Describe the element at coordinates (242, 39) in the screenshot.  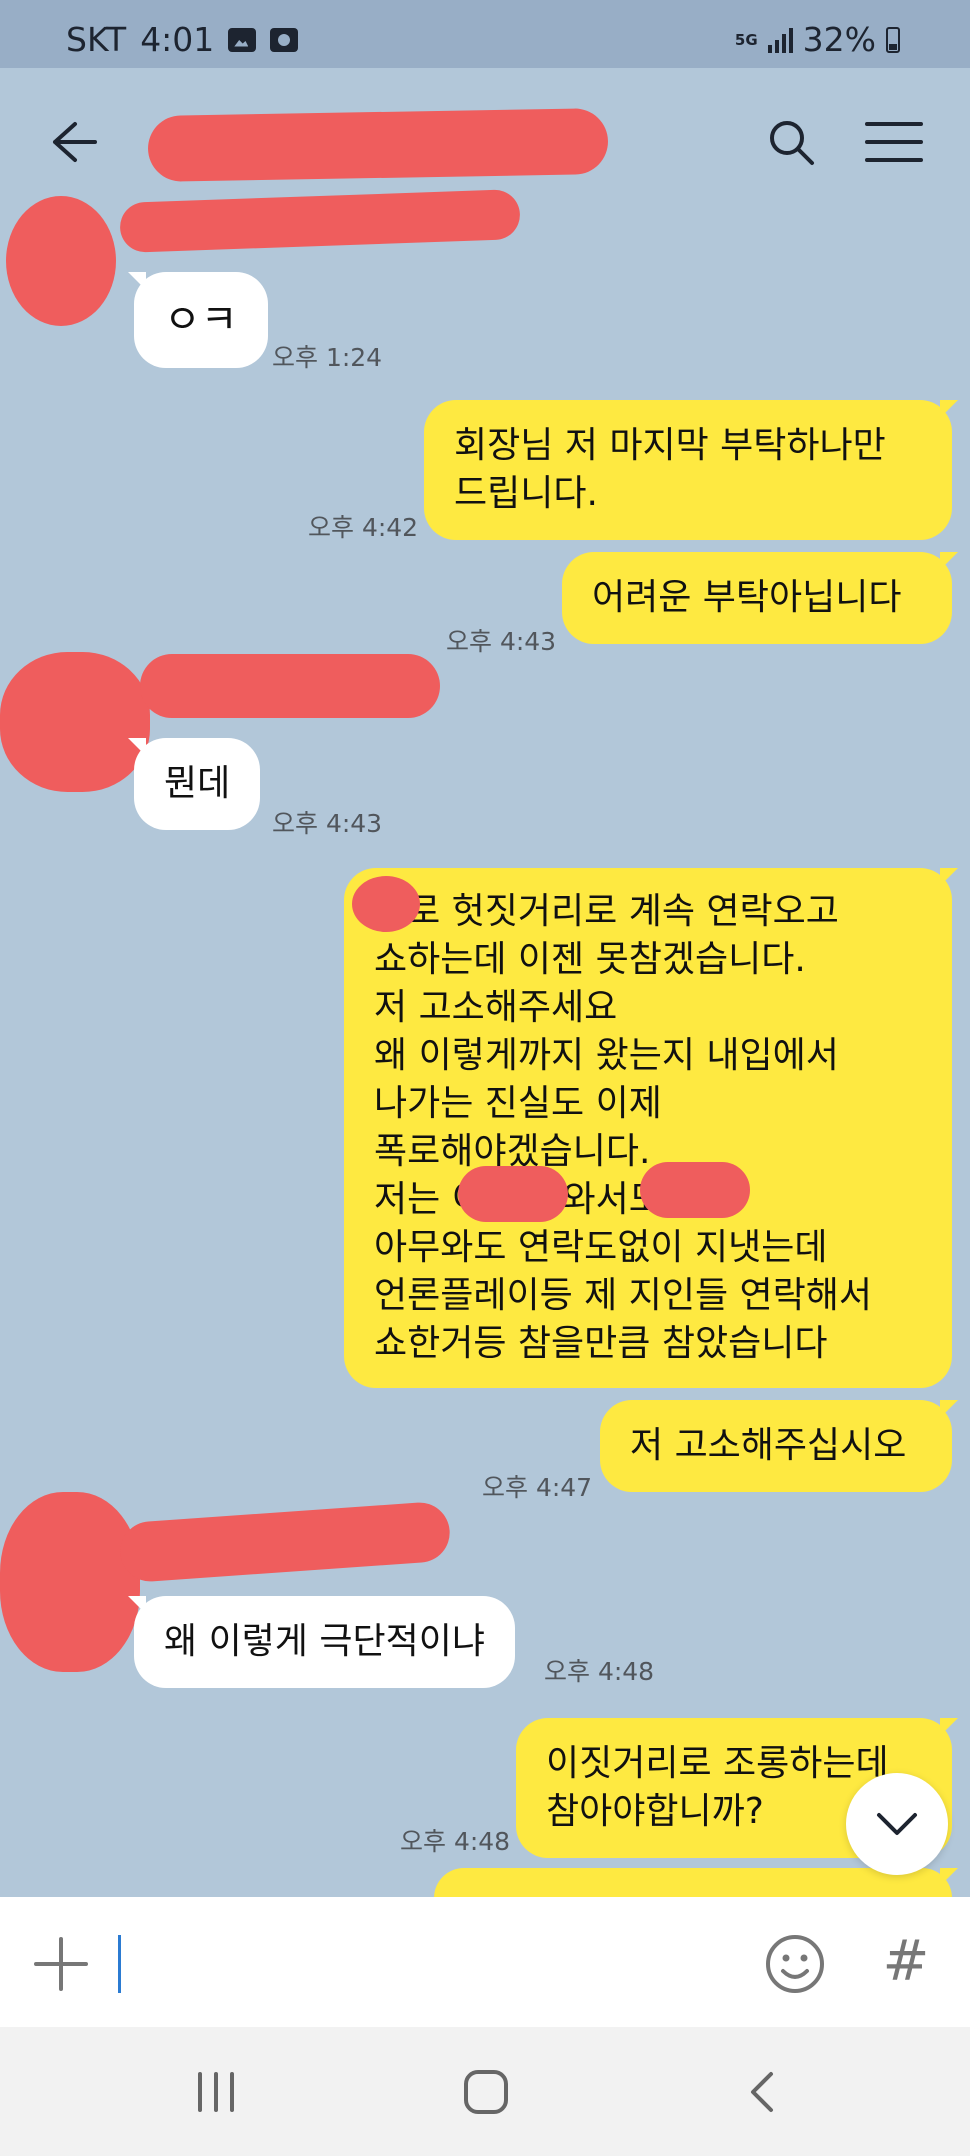
I see `image-icon` at that location.